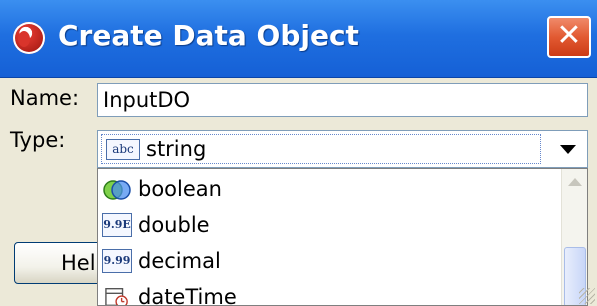 The width and height of the screenshot is (597, 306). I want to click on boolean-icon, so click(117, 190).